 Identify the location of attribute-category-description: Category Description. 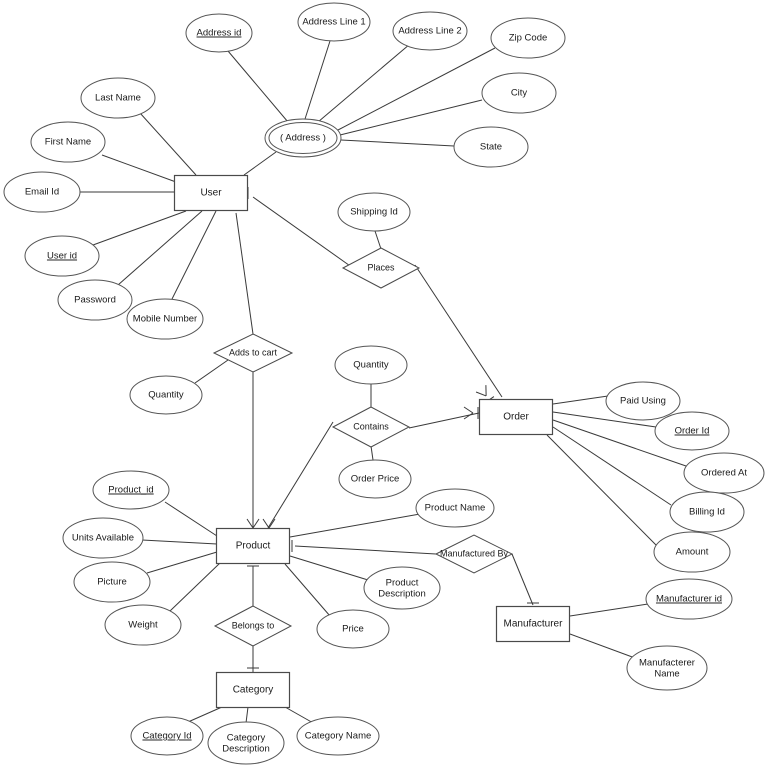
(246, 743).